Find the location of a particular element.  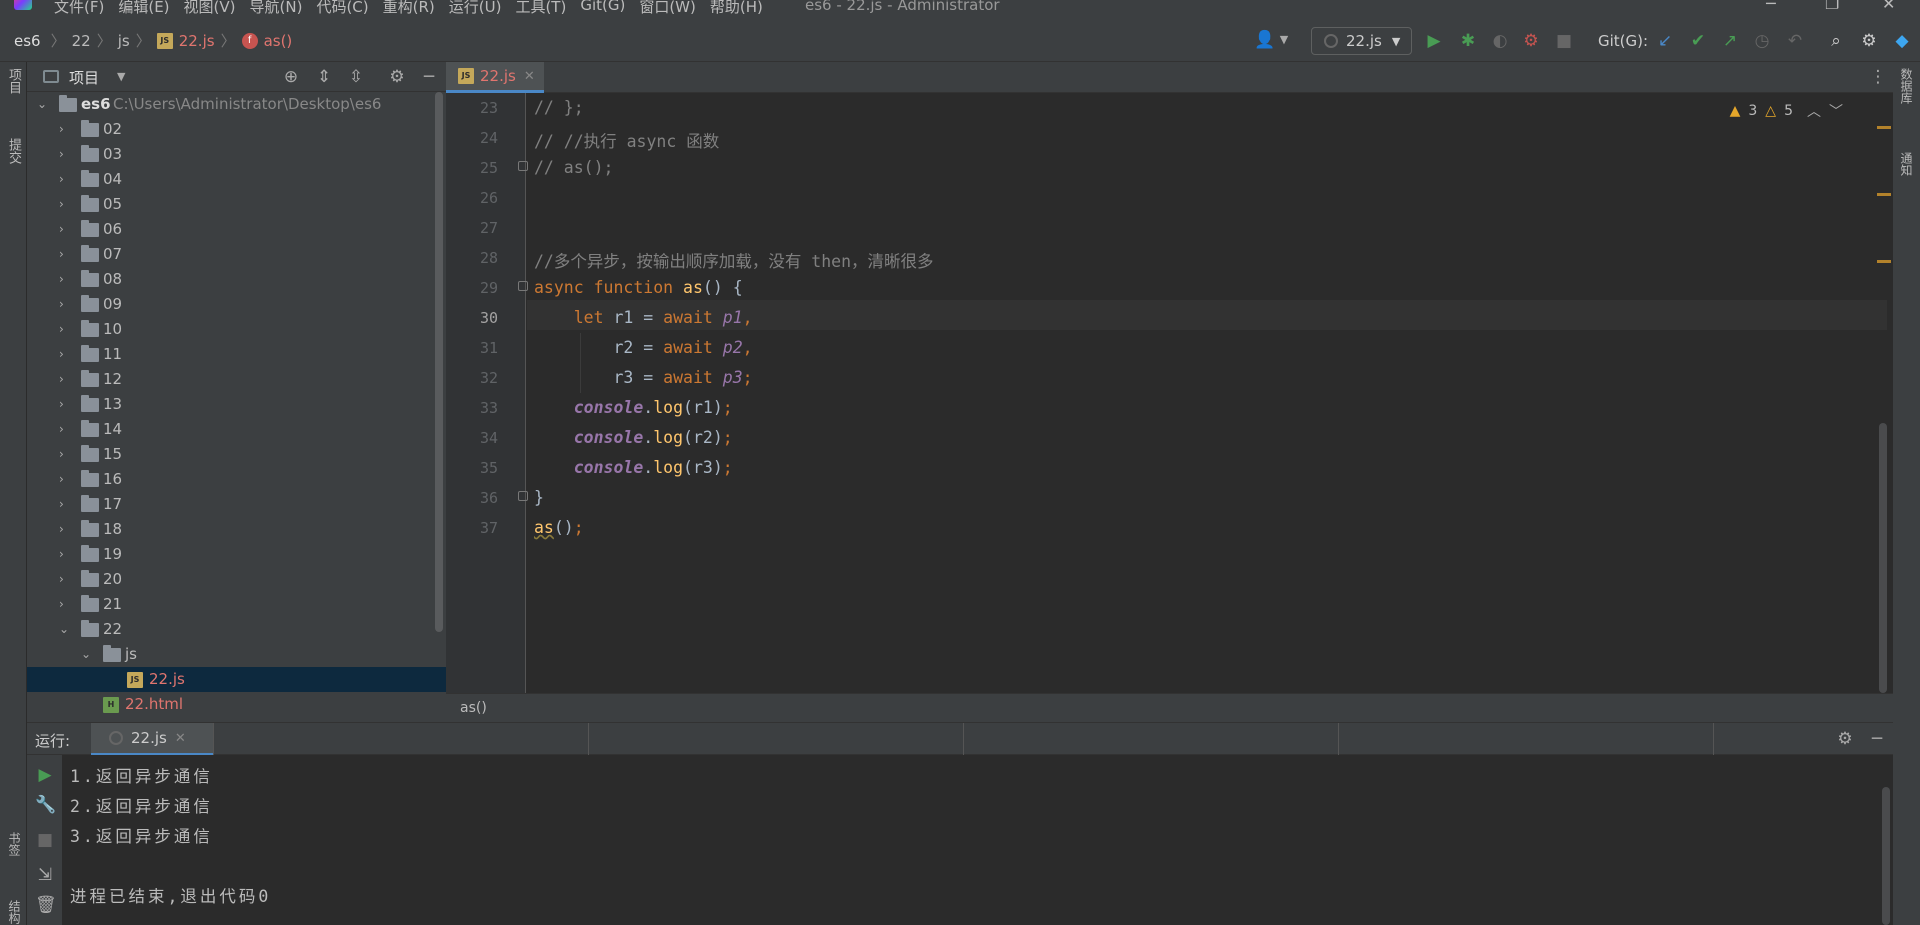

stop-icon: ■ is located at coordinates (45, 840).